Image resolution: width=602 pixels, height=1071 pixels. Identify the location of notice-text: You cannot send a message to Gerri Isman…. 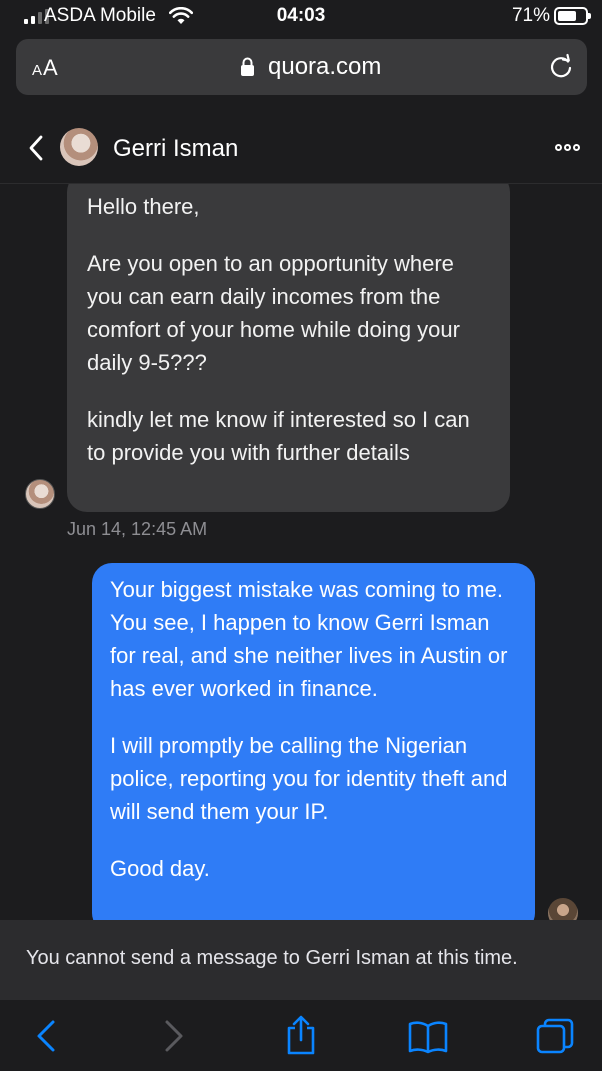
(272, 958).